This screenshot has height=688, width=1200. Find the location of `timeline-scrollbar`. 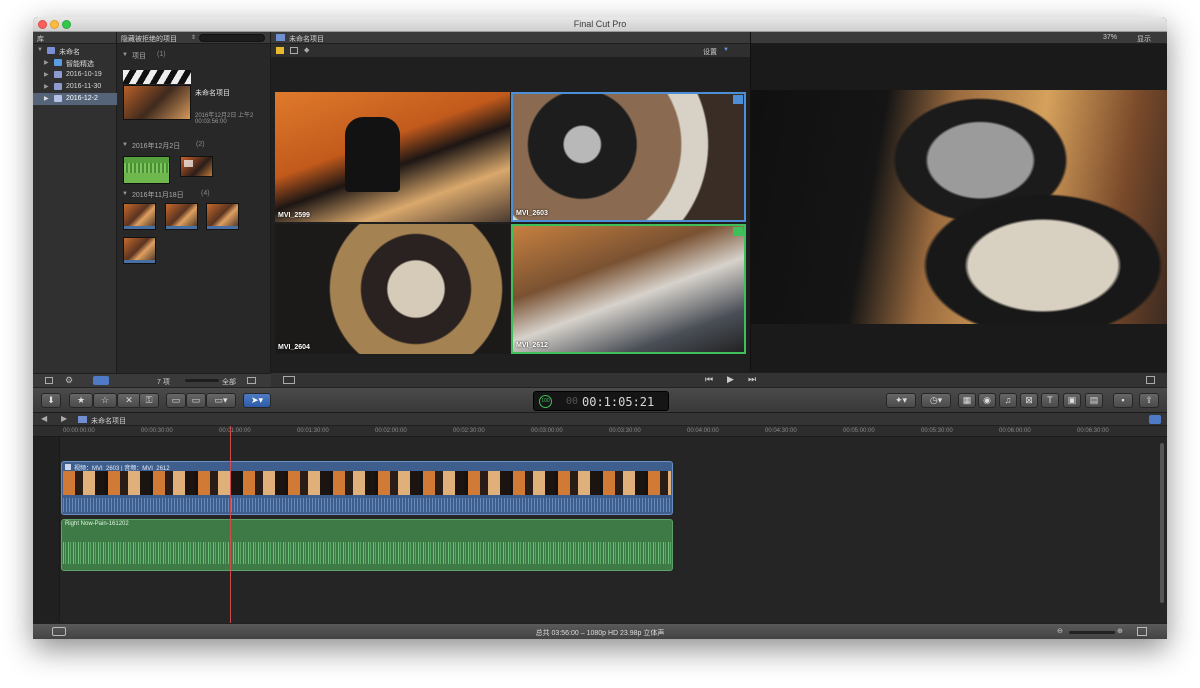

timeline-scrollbar is located at coordinates (1162, 523).